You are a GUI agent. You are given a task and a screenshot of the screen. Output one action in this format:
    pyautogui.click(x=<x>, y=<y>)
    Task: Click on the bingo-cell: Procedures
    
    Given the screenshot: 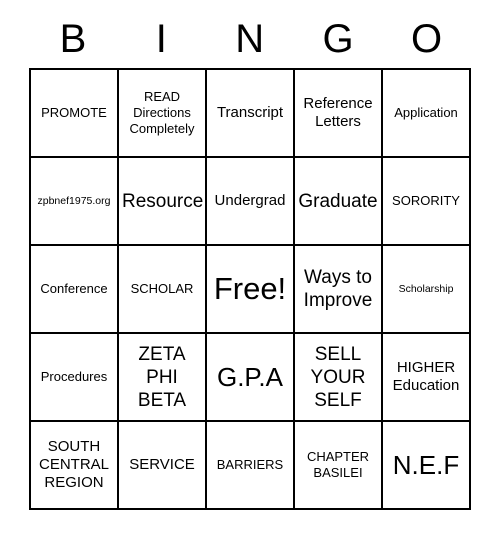 What is the action you would take?
    pyautogui.click(x=75, y=378)
    